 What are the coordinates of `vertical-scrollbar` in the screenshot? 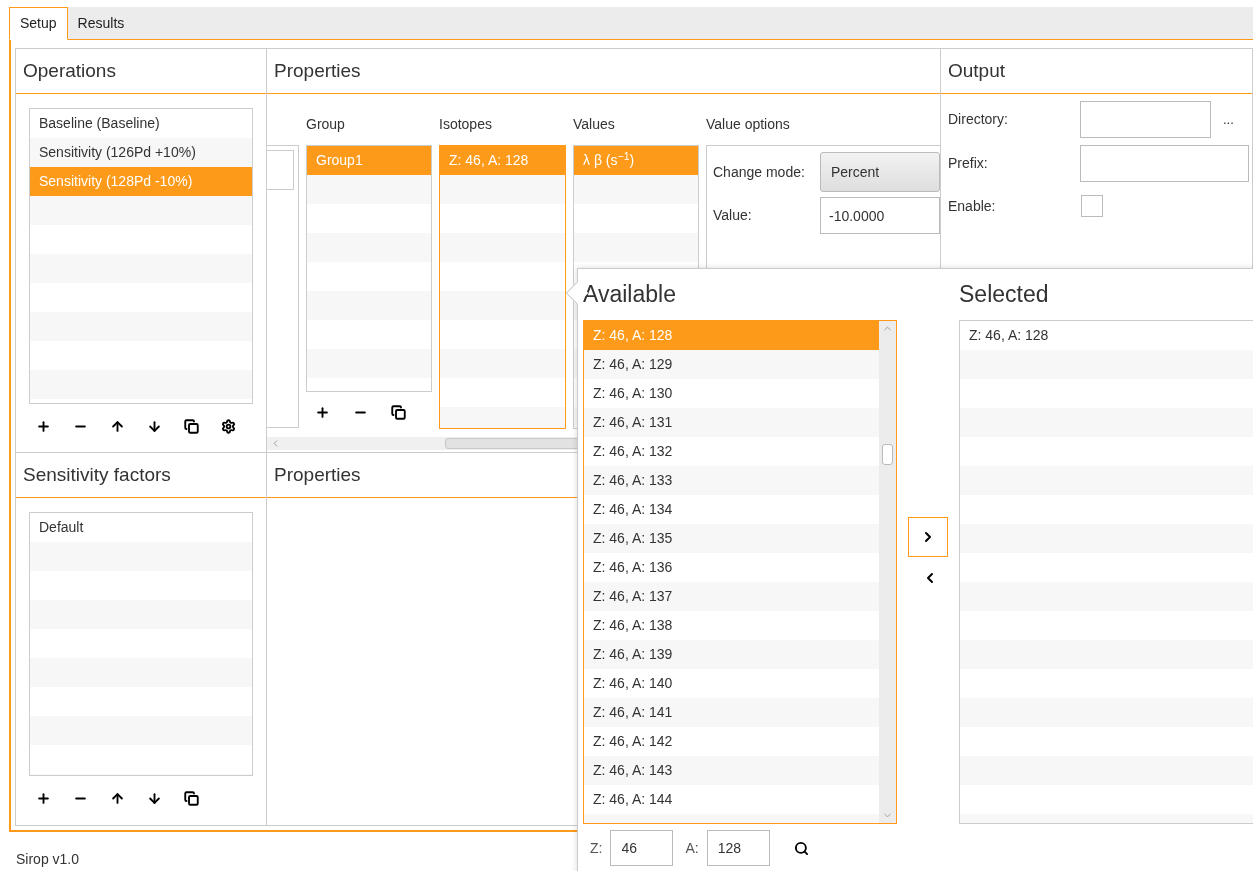 It's located at (887, 572).